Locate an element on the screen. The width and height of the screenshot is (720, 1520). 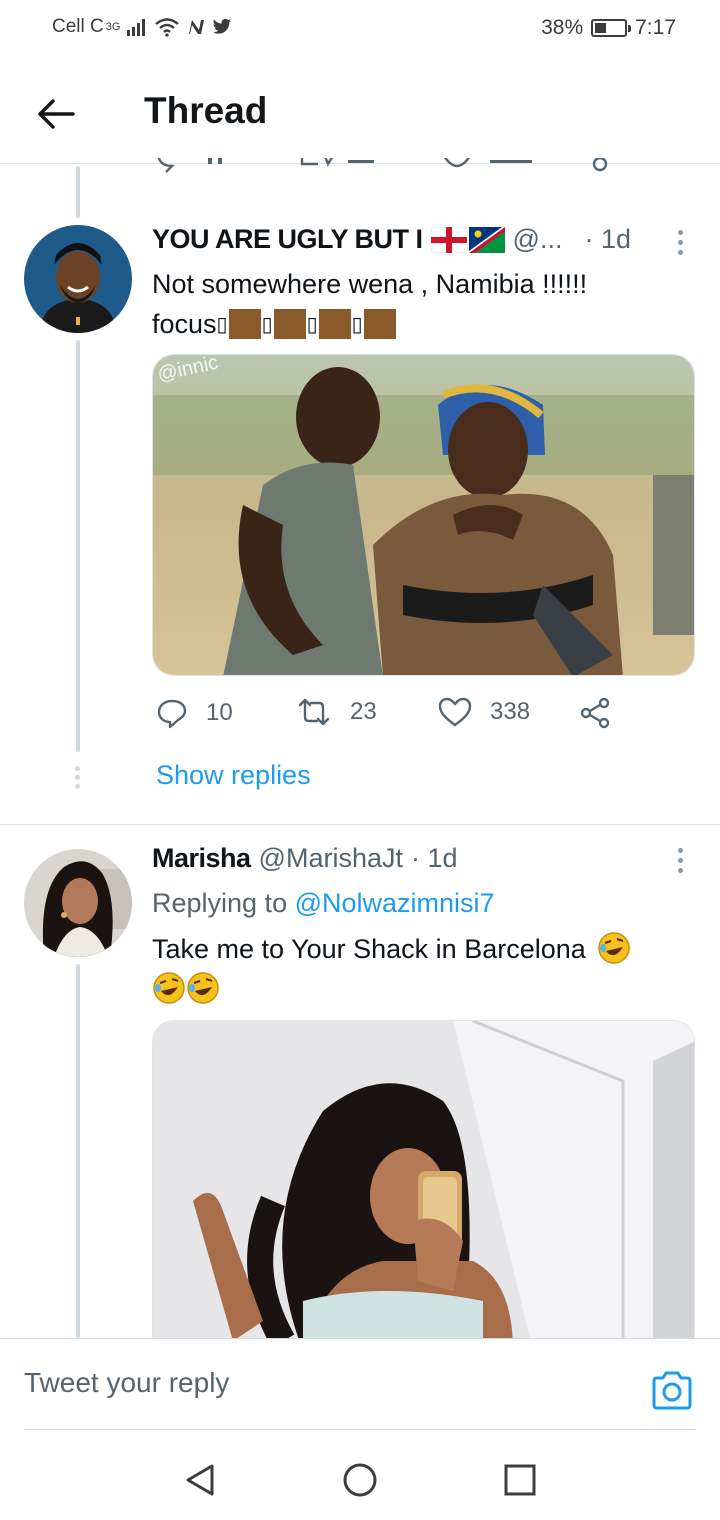
arrow-left-icon is located at coordinates (56, 114).